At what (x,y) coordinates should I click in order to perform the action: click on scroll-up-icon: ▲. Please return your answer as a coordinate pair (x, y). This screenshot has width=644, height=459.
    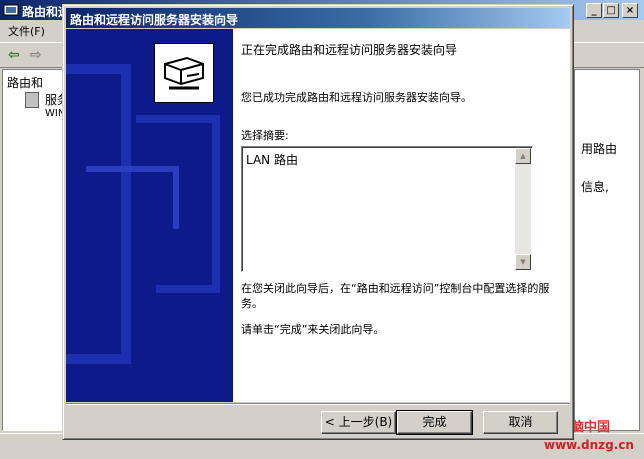
    Looking at the image, I should click on (523, 156).